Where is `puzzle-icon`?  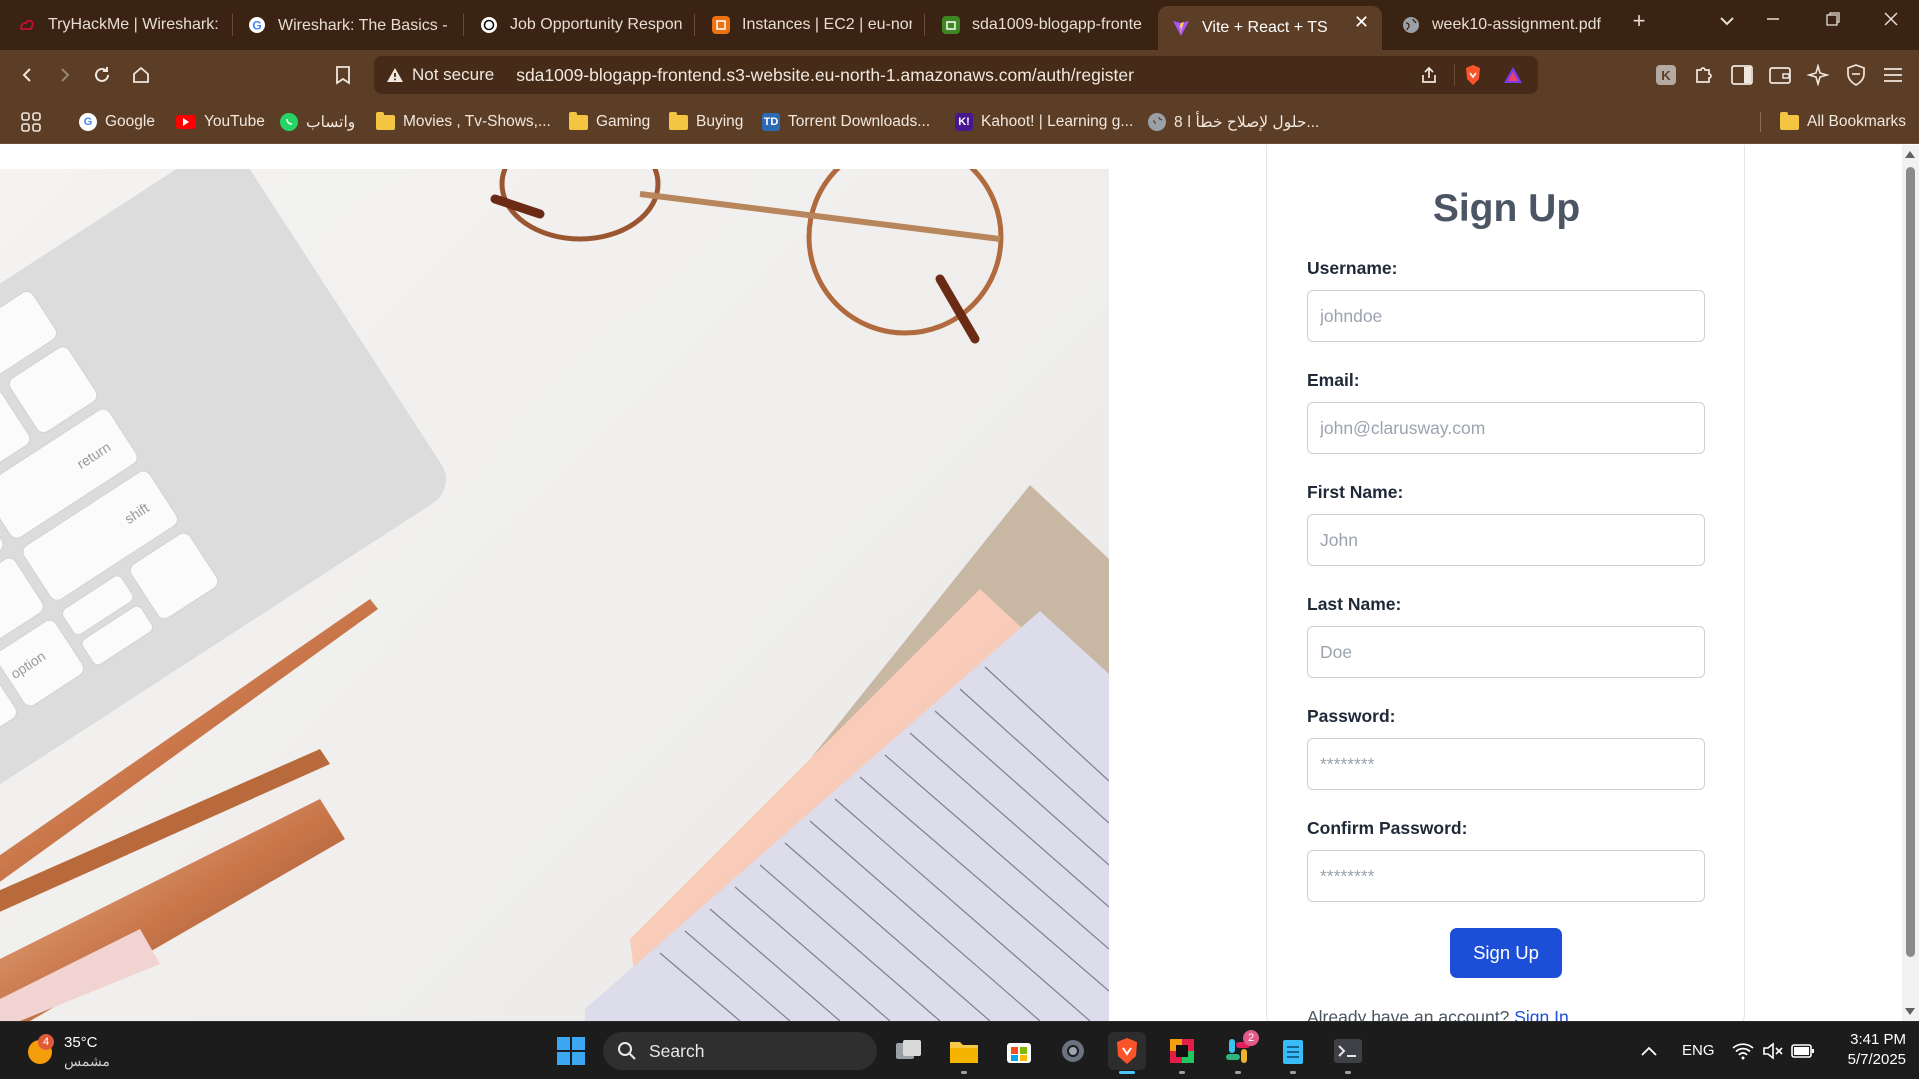
puzzle-icon is located at coordinates (1704, 75).